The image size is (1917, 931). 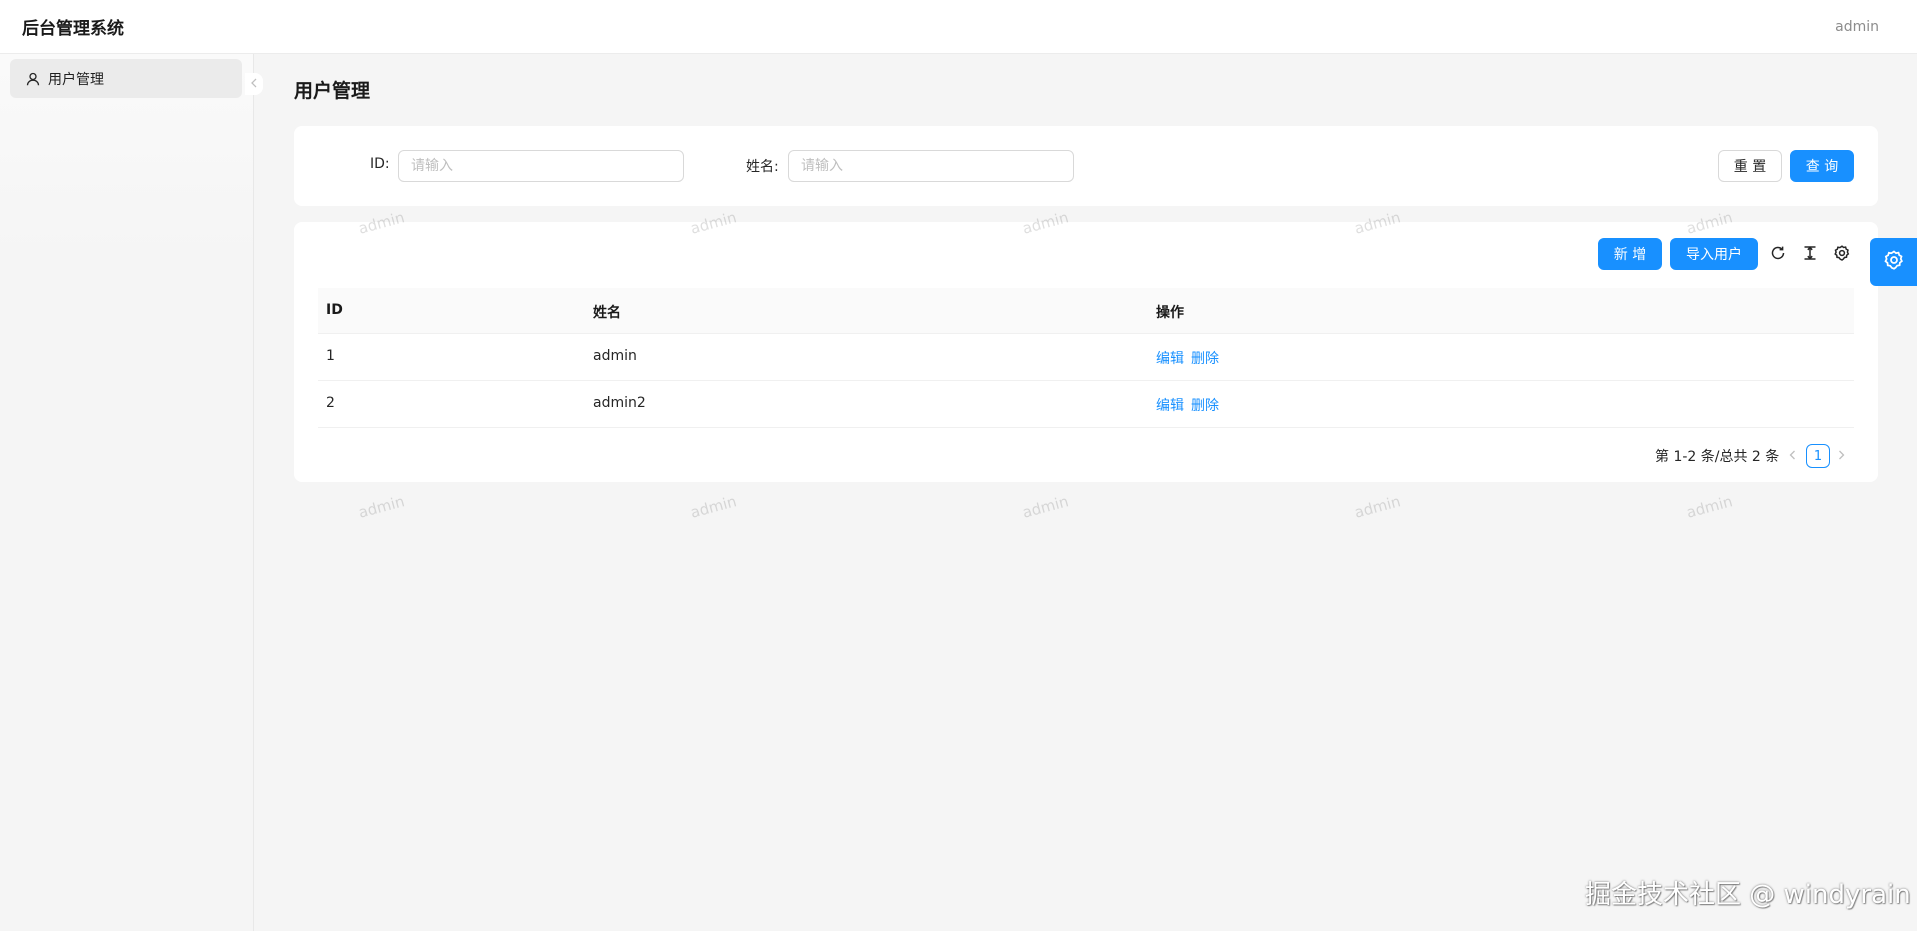 I want to click on table-header: ID 姓名 操作, so click(x=1086, y=311).